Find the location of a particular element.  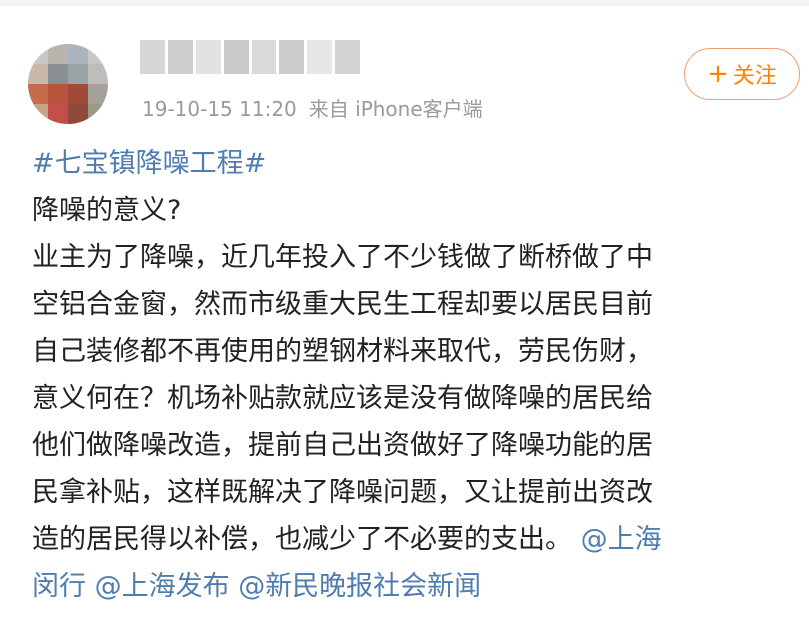

hashtag-link: #七宝镇降噪工程# is located at coordinates (417, 163).